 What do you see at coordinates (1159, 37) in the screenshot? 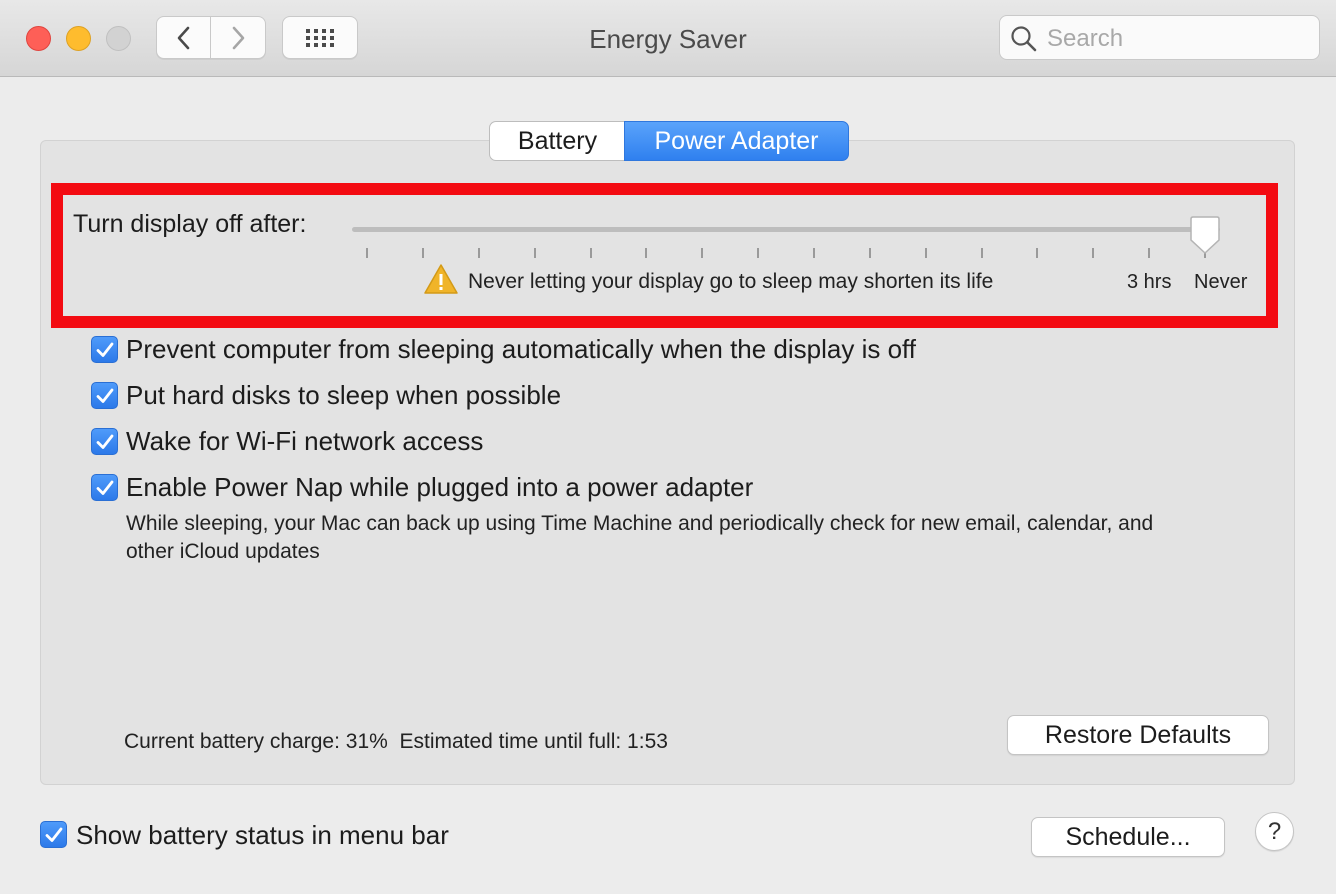
I see `search-field: Search` at bounding box center [1159, 37].